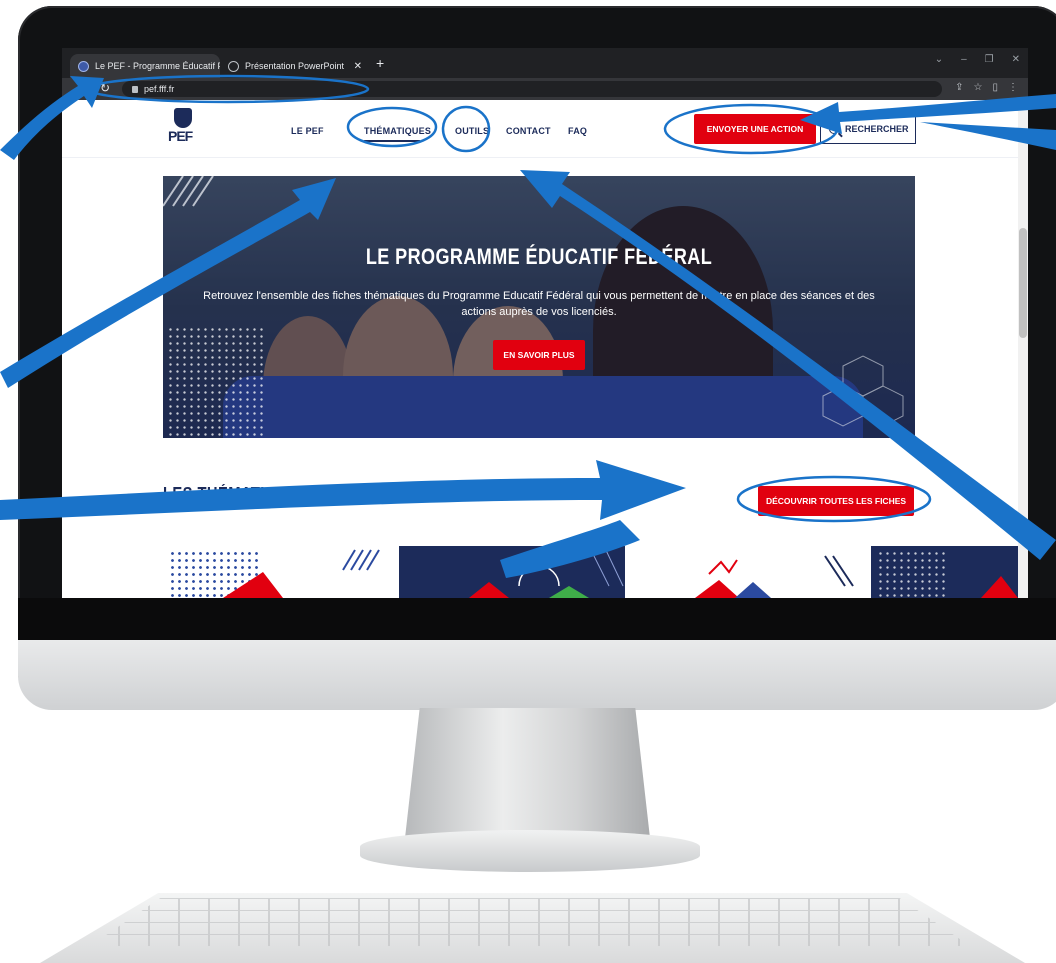  I want to click on maximize-icon: ❐, so click(989, 59).